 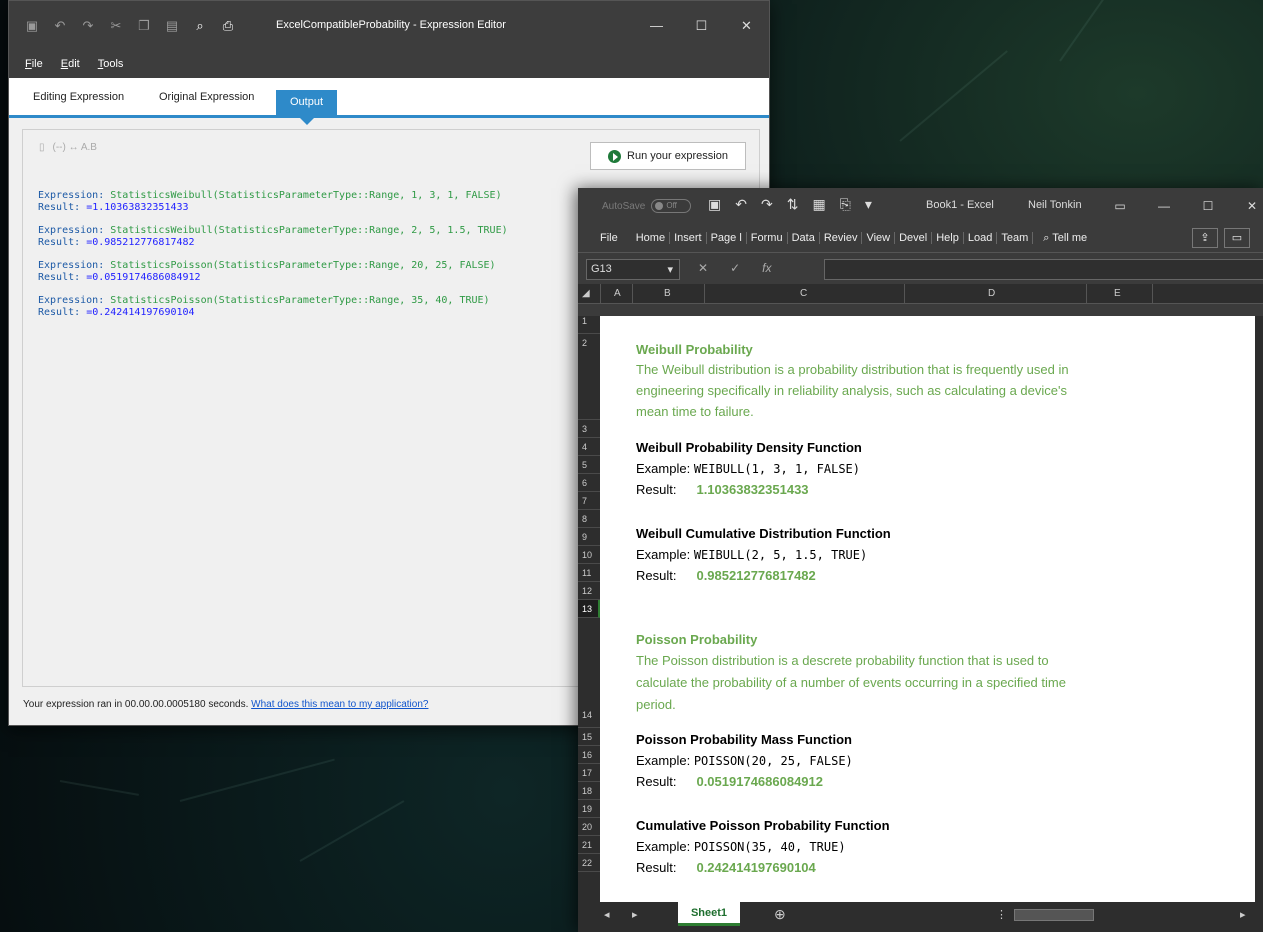 I want to click on row-header: 16, so click(x=589, y=755).